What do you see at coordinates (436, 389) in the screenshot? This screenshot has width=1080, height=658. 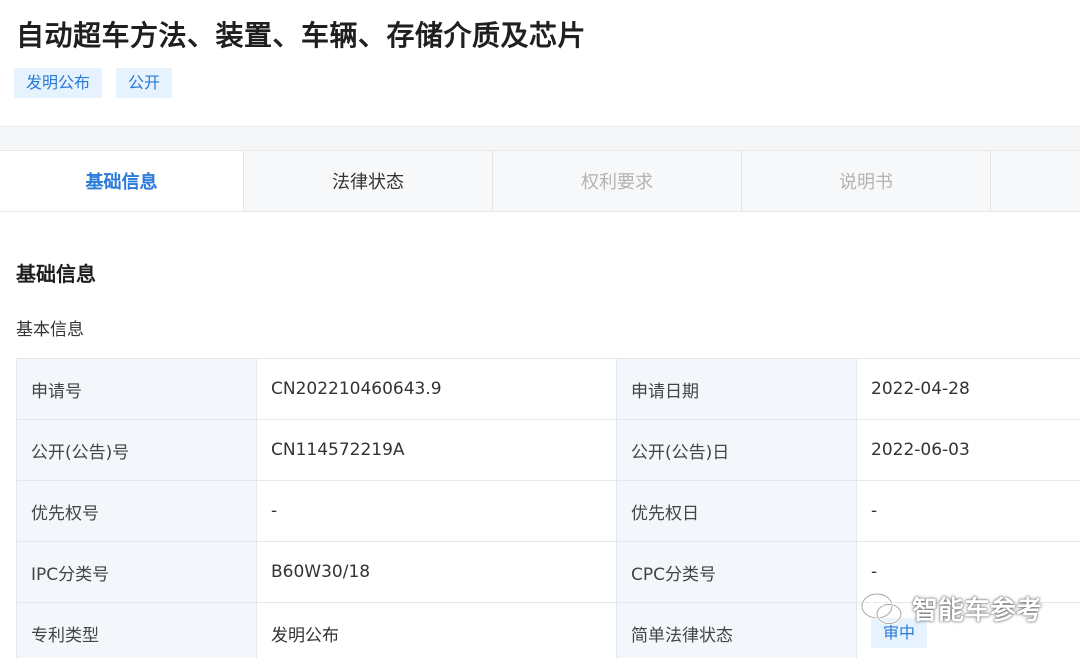 I see `application-number-value: CN202210460643.9` at bounding box center [436, 389].